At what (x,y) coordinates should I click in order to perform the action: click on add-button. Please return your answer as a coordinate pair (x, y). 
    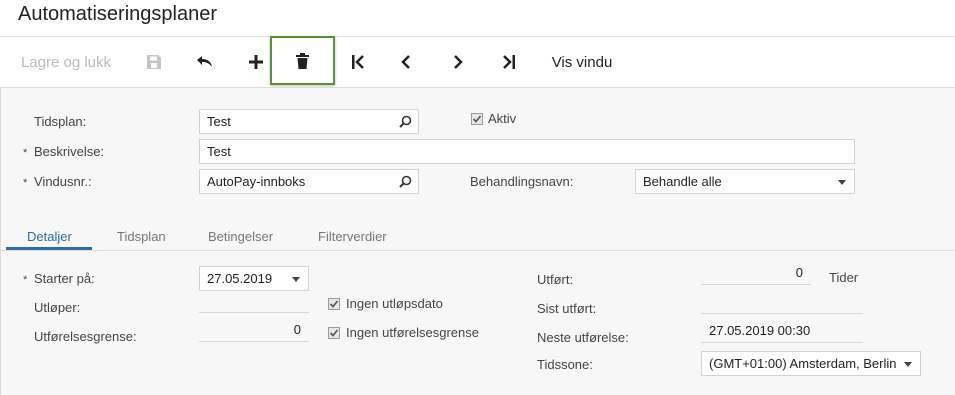
    Looking at the image, I should click on (256, 62).